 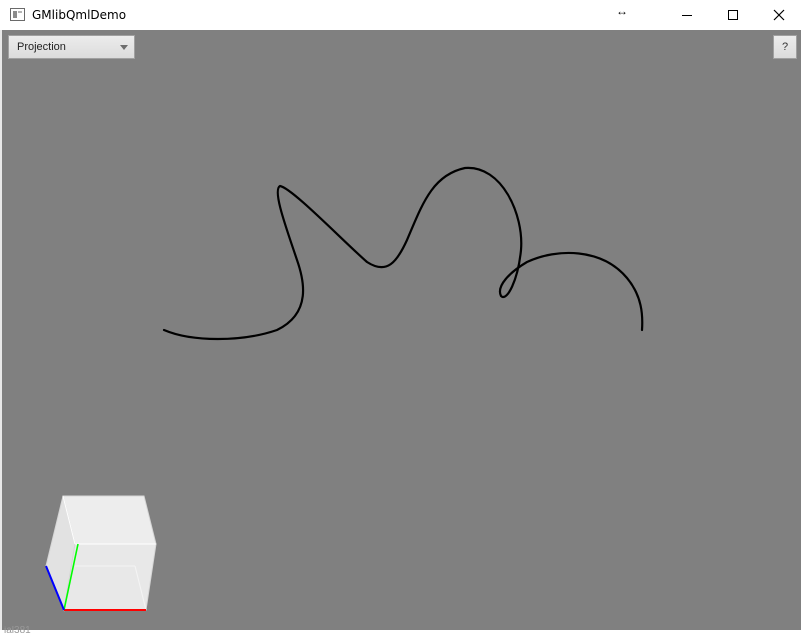 I want to click on window-title: GMlibQmlDemo, so click(x=79, y=15).